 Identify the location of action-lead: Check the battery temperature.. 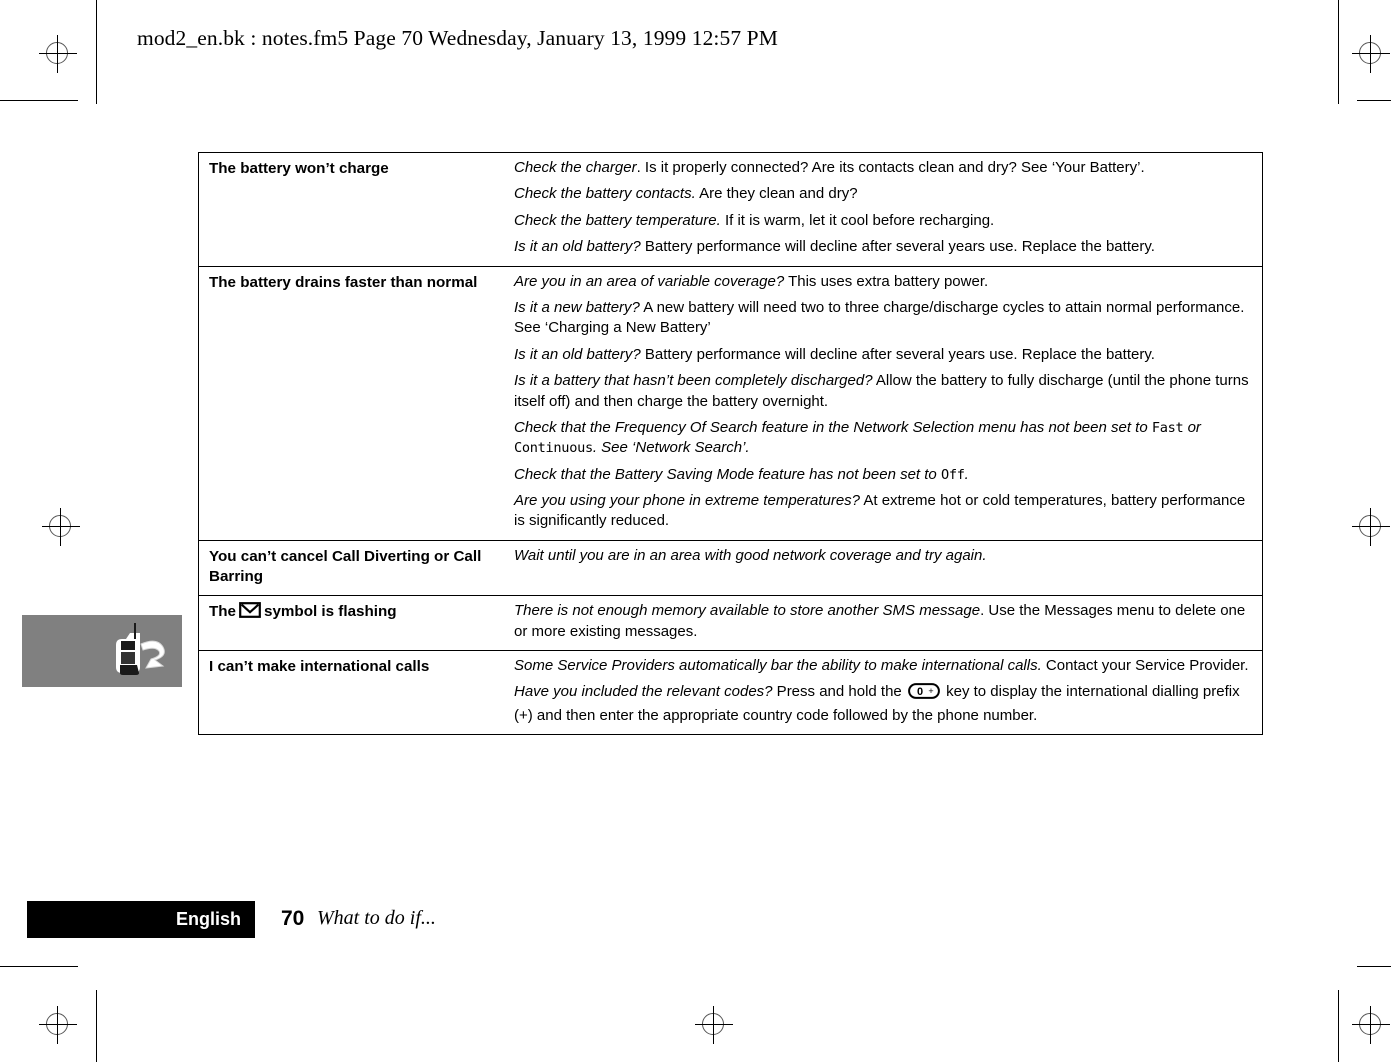
(617, 220).